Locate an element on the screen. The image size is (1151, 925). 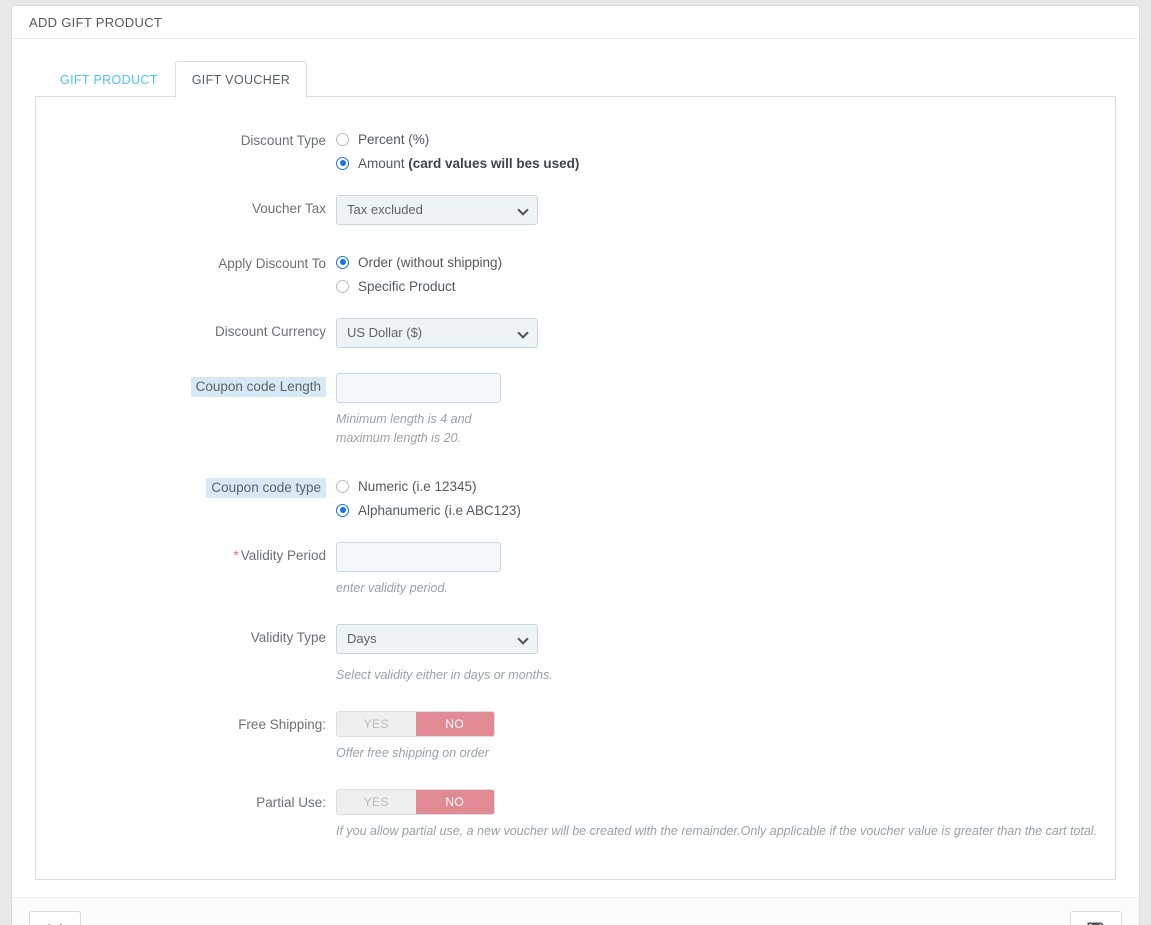
radio-amount-note: (card values will bes used) is located at coordinates (494, 163).